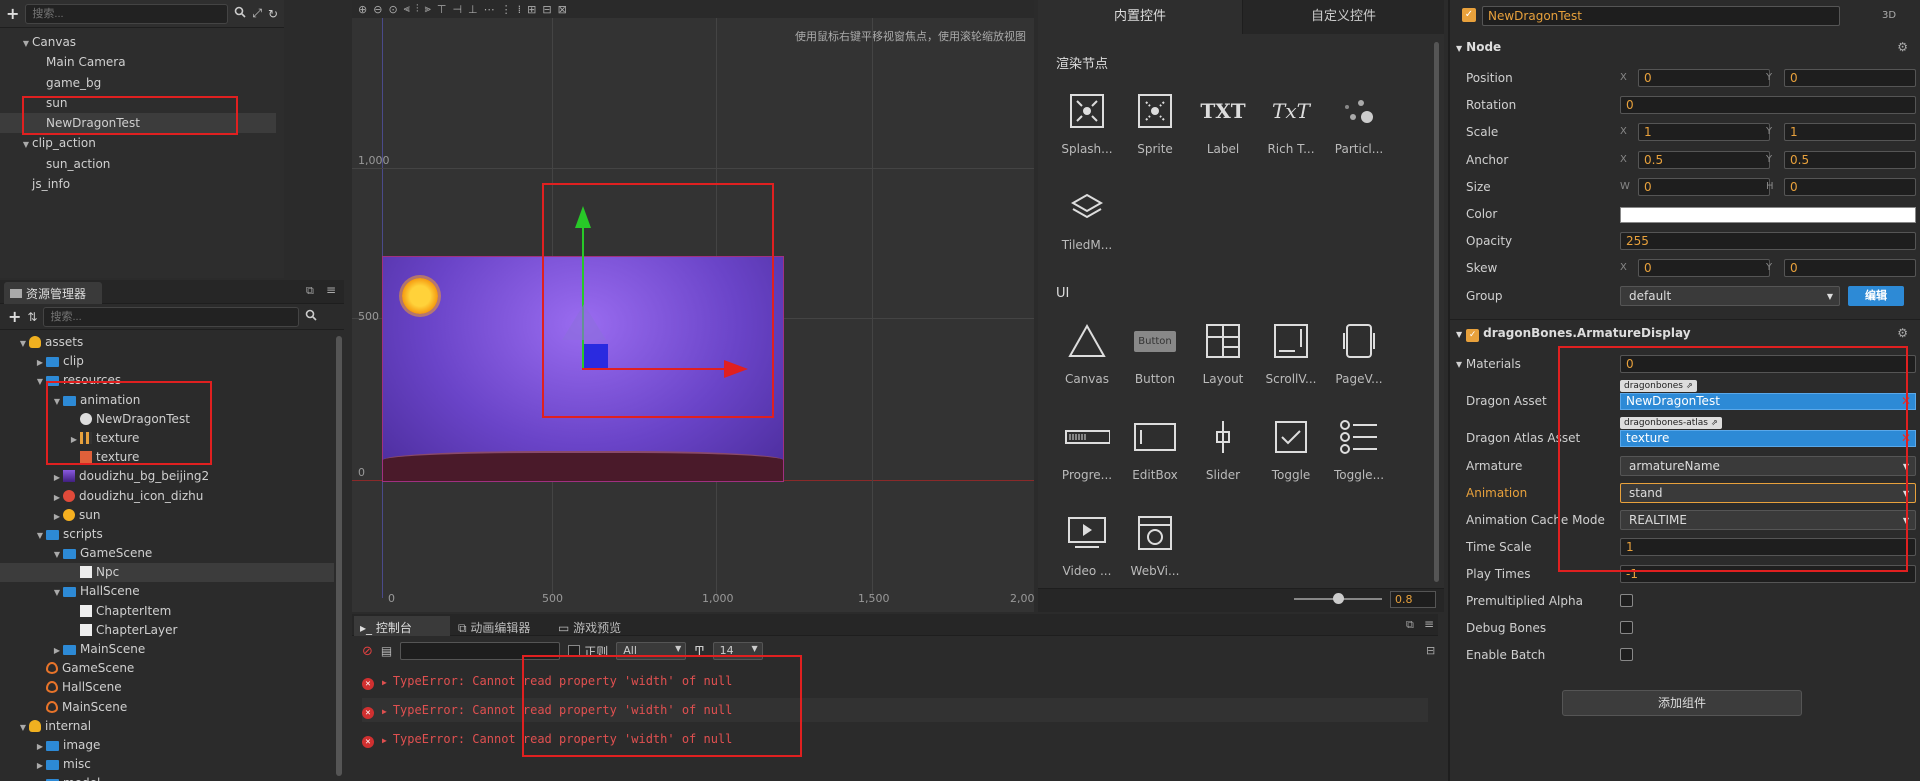  What do you see at coordinates (1704, 132) in the screenshot?
I see `prop-scale-x-input: 1` at bounding box center [1704, 132].